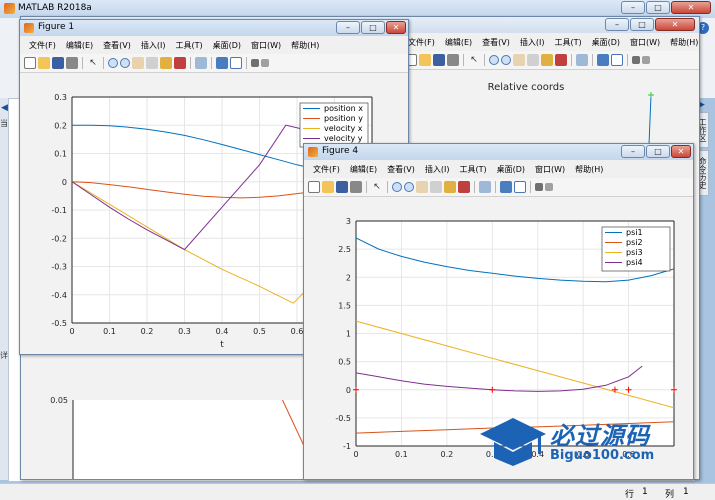 The width and height of the screenshot is (715, 500). I want to click on toolbar-separator, so click(474, 187).